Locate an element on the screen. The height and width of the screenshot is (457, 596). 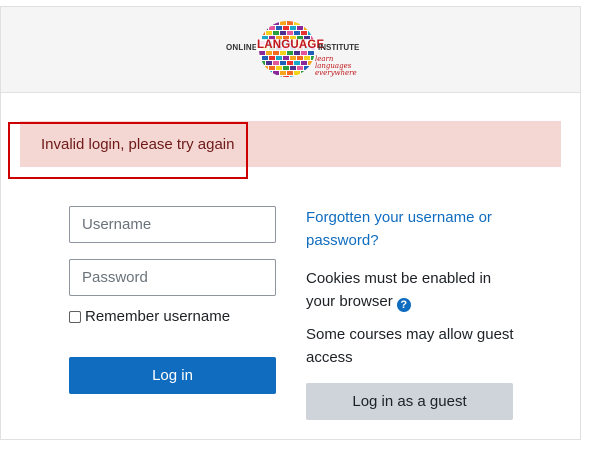
forgotten-link: Forgotten your username or password? is located at coordinates (399, 229).